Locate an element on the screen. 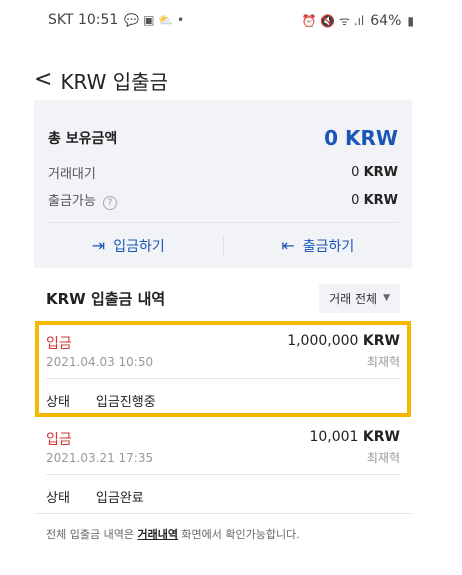 The height and width of the screenshot is (575, 462). history-header: KRW 입출금 내역 거래 전체 ▼ is located at coordinates (223, 298).